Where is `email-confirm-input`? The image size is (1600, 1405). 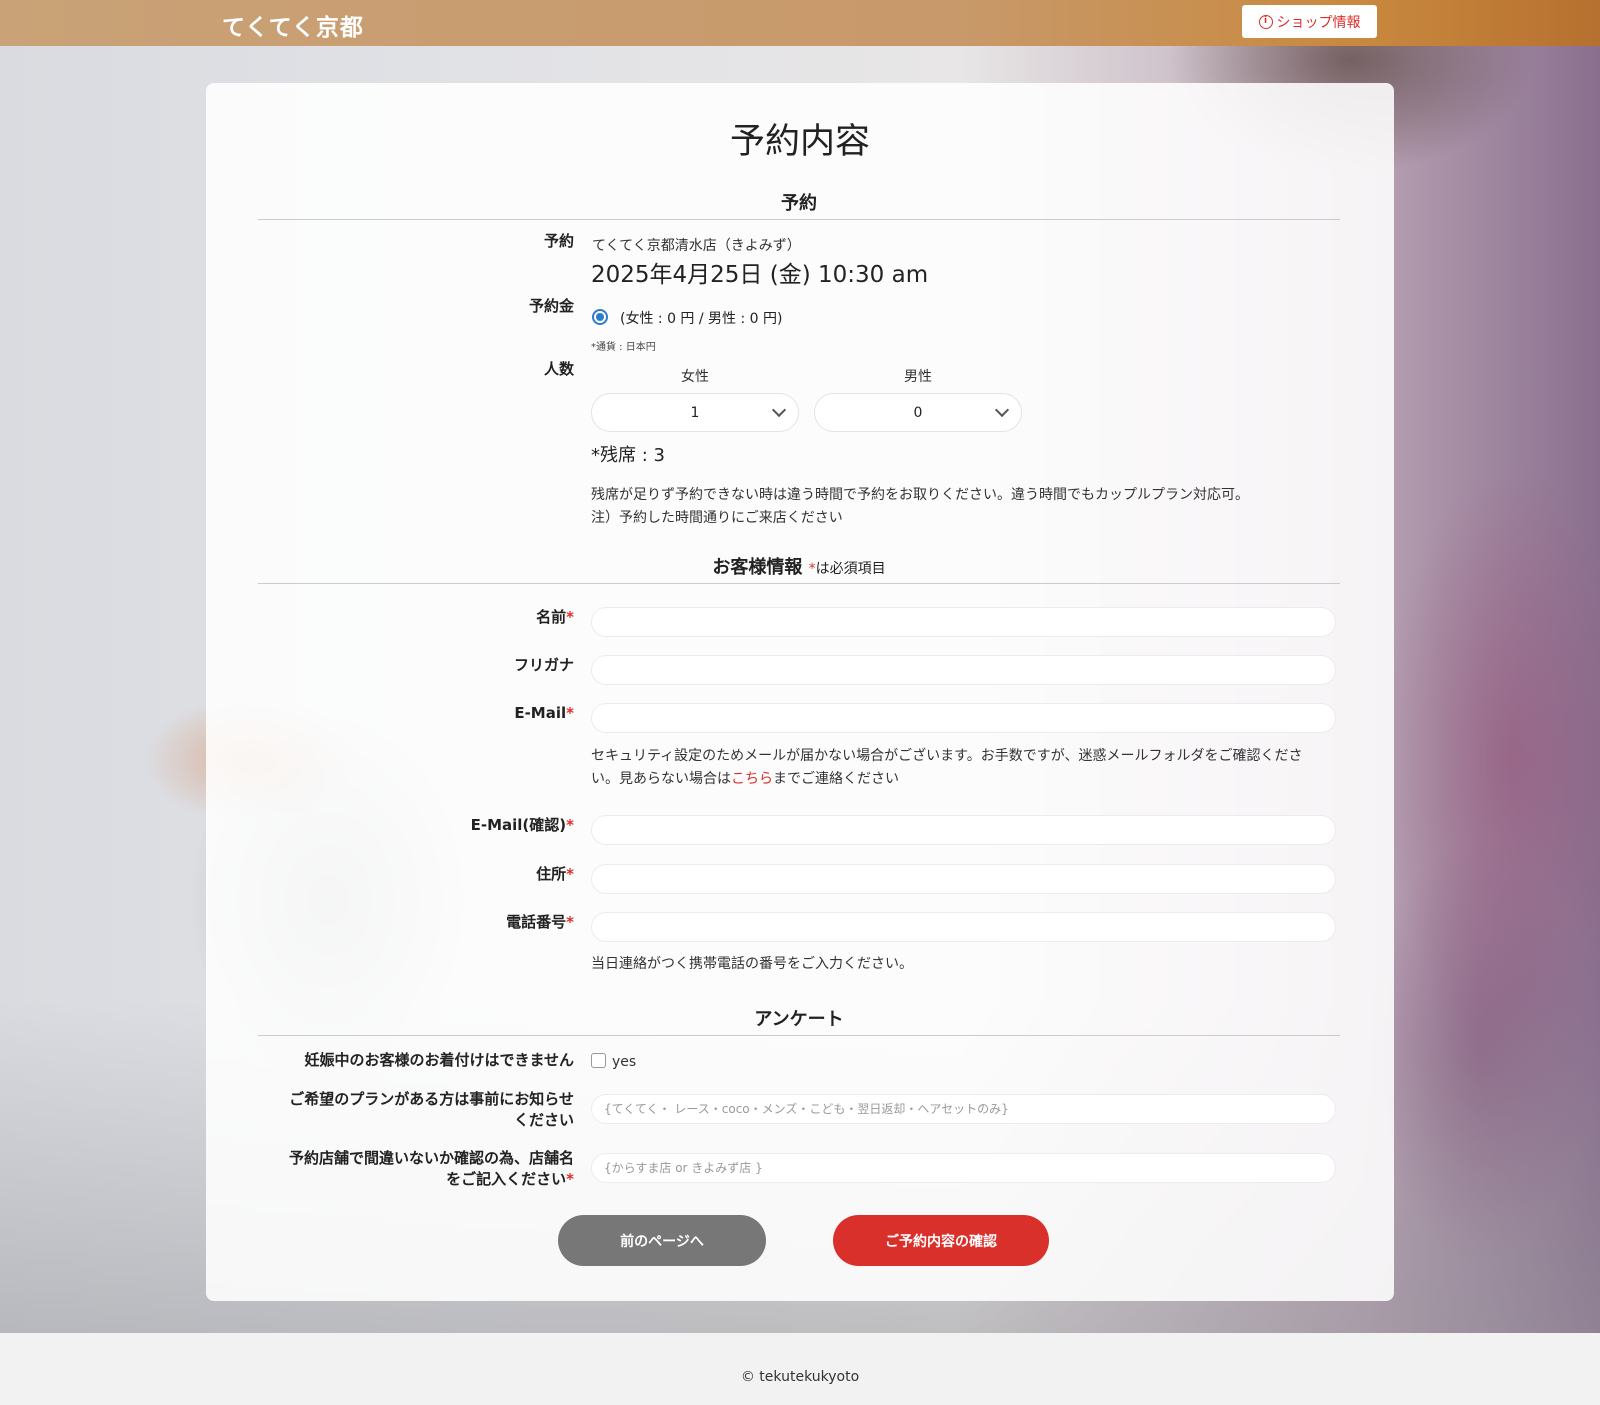 email-confirm-input is located at coordinates (963, 830).